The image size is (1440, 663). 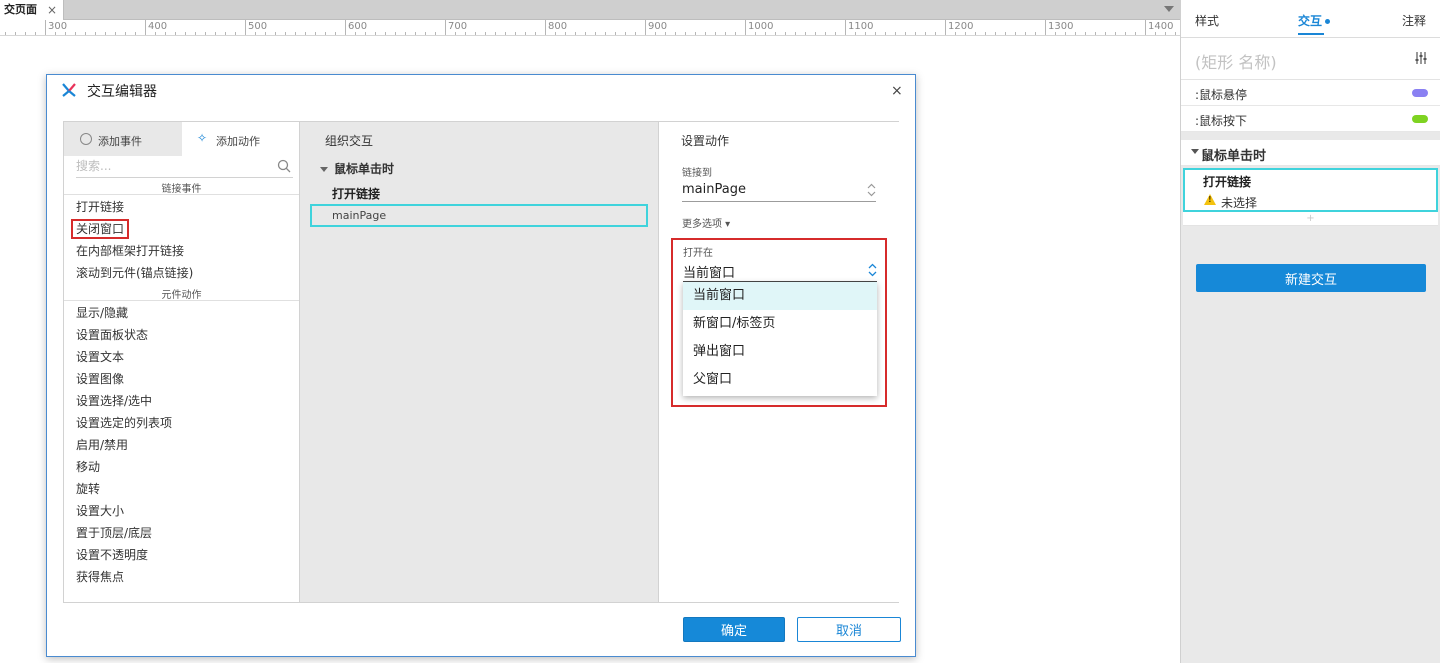 I want to click on action-item-open-link: 打开链接 未选择, so click(x=1310, y=190).